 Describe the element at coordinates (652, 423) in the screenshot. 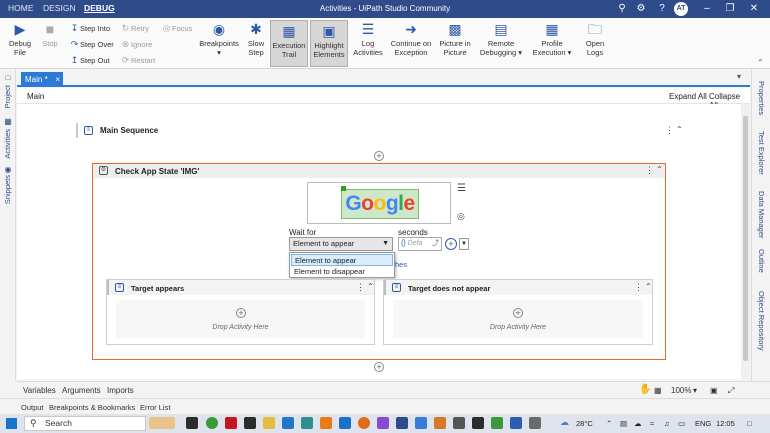

I see `wifi-icon: ≈` at that location.